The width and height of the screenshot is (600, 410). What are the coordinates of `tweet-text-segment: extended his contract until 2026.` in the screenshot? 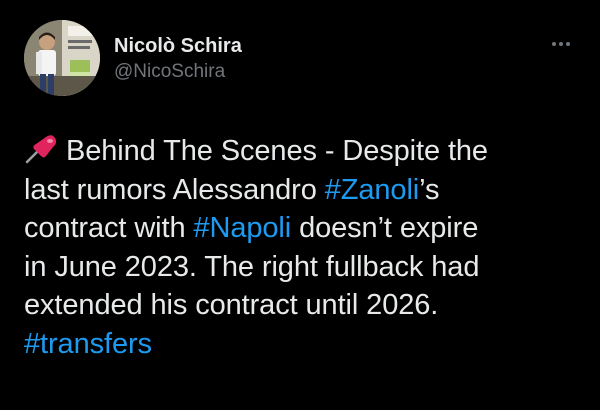 It's located at (231, 305).